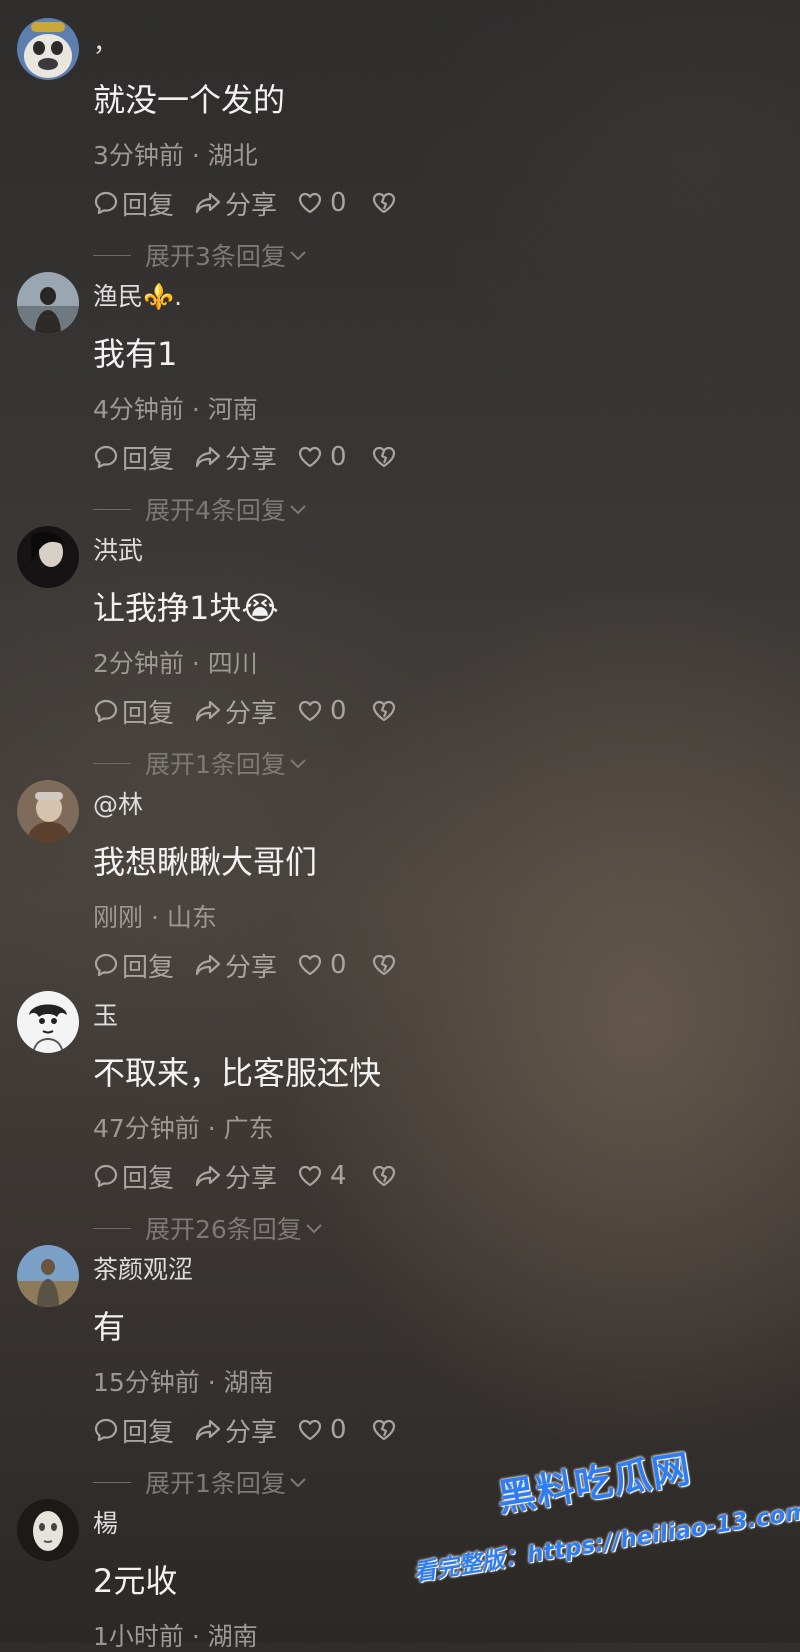  I want to click on comment-username: ，, so click(105, 43).